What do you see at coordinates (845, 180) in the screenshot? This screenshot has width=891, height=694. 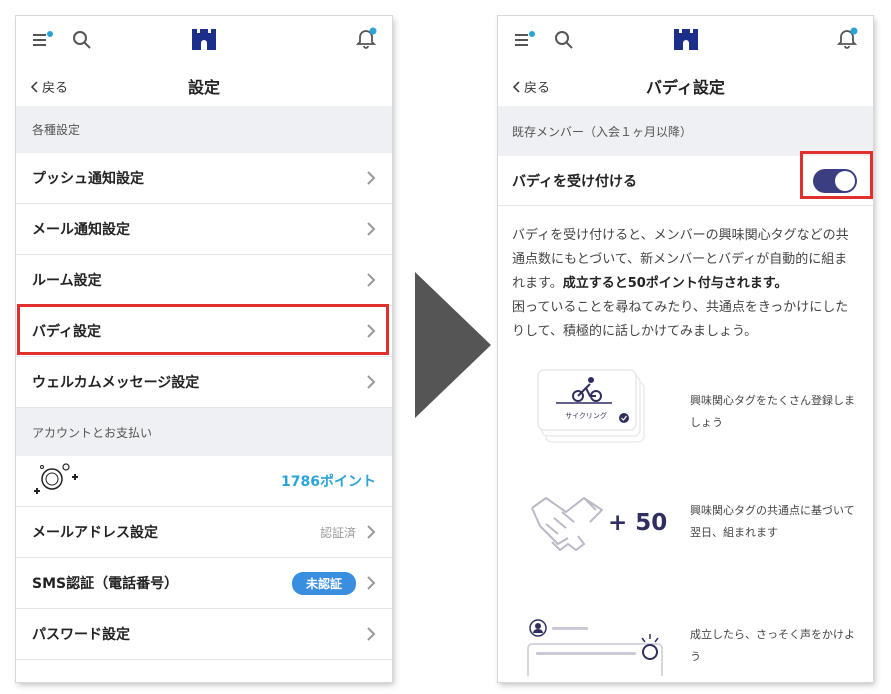 I see `toggle-knob` at bounding box center [845, 180].